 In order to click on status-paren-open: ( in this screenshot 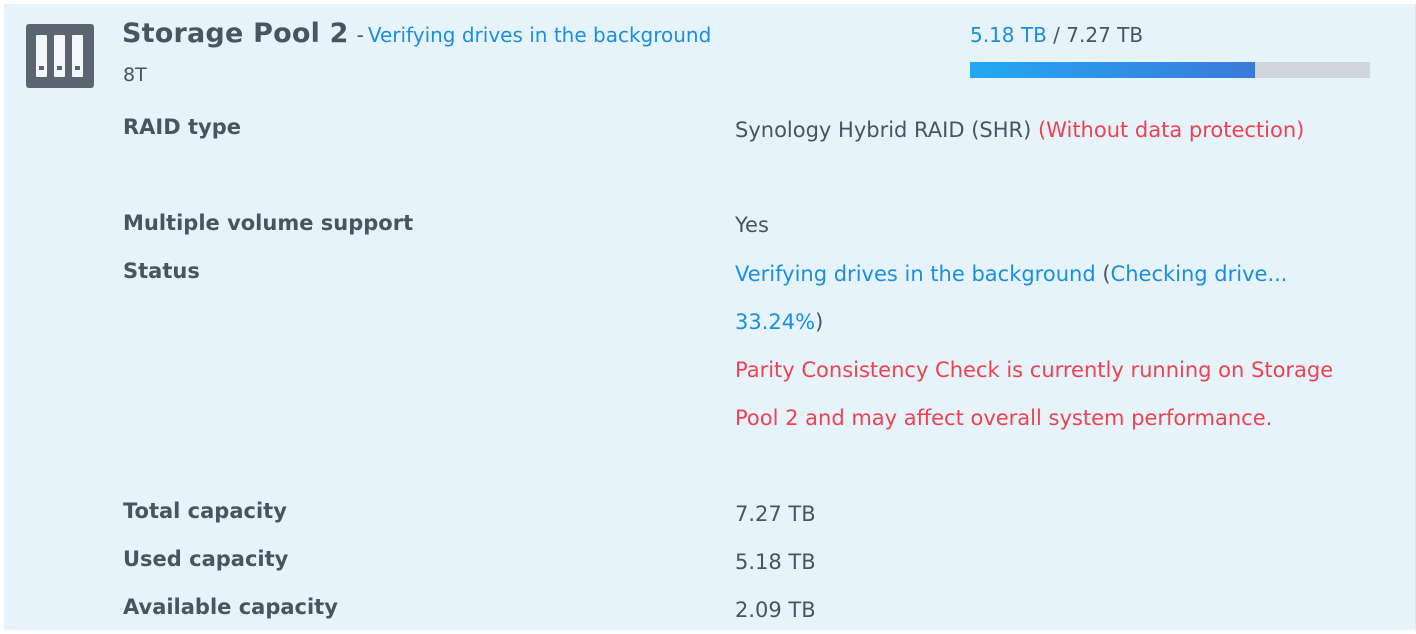, I will do `click(1106, 274)`.